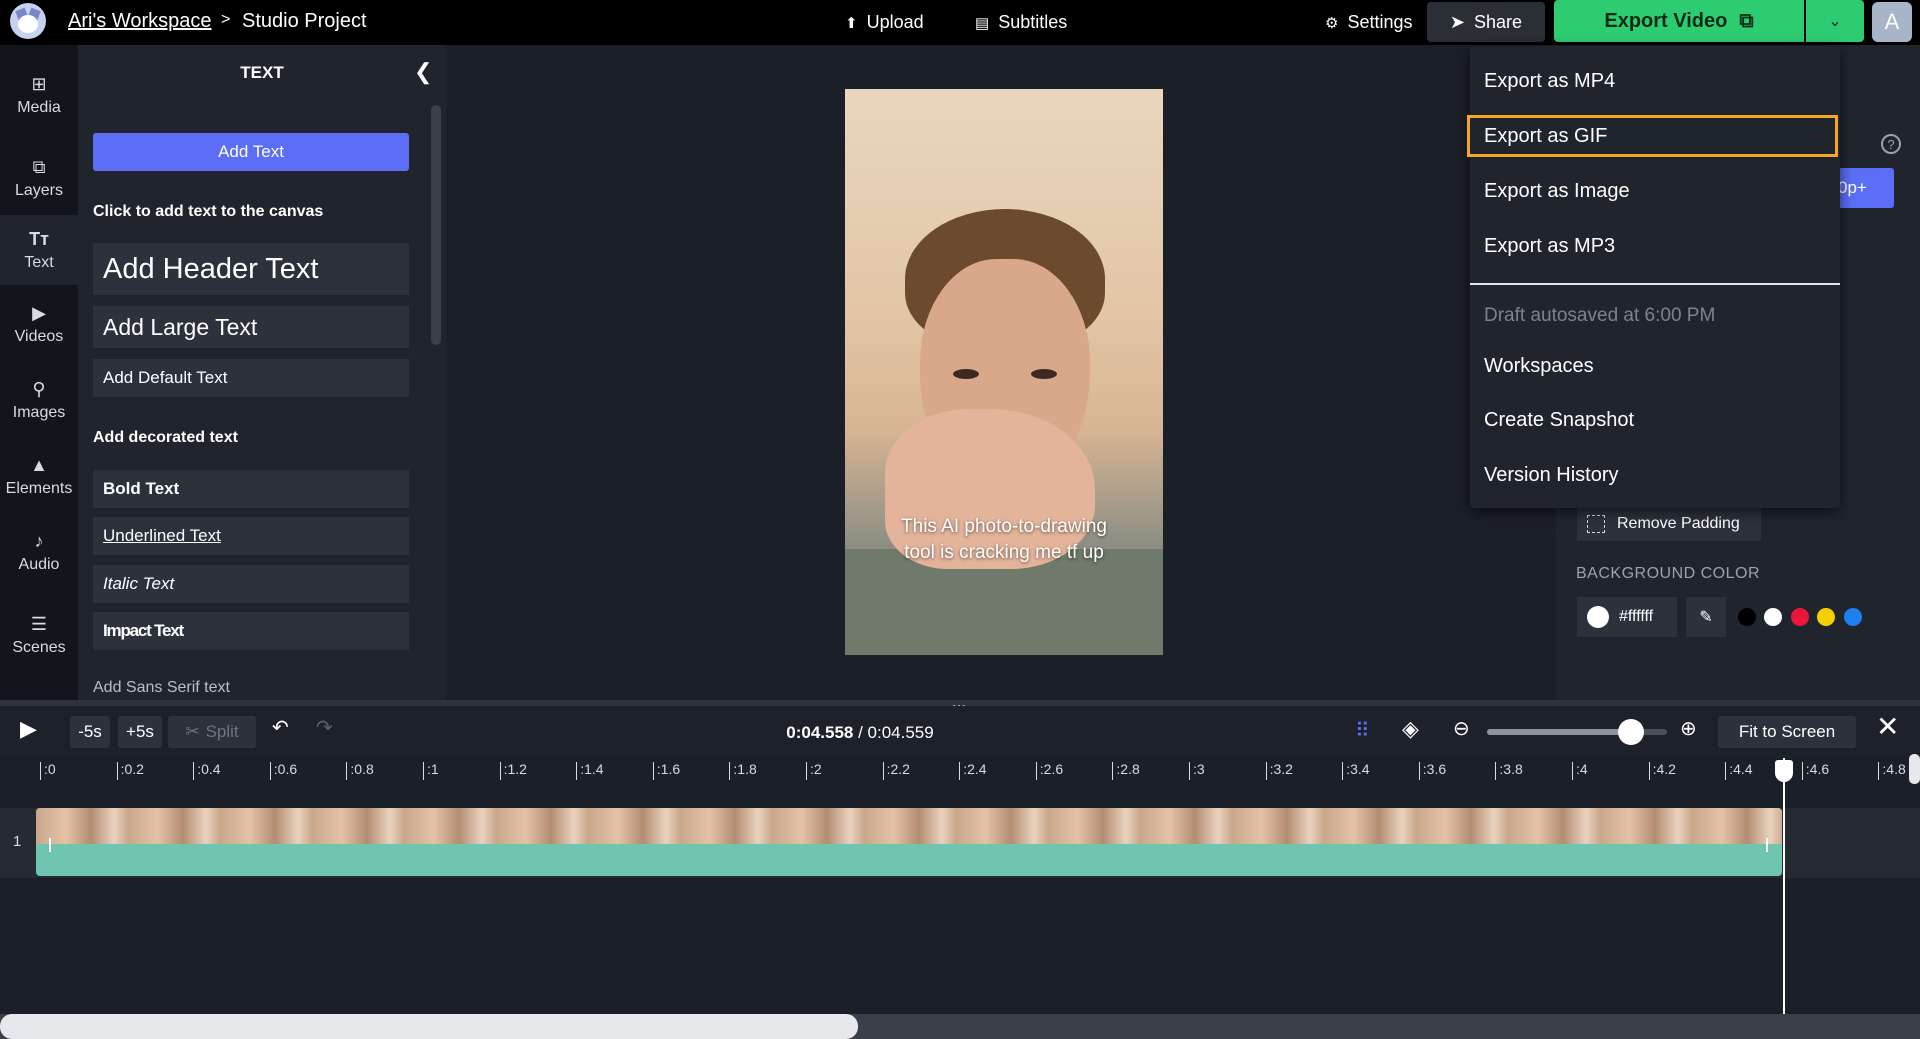  Describe the element at coordinates (1461, 728) in the screenshot. I see `zoom-out-icon: ⊖` at that location.